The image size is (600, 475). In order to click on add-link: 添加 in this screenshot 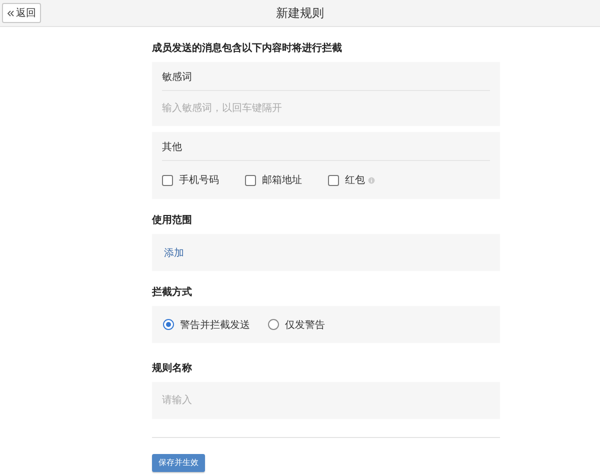, I will do `click(174, 253)`.